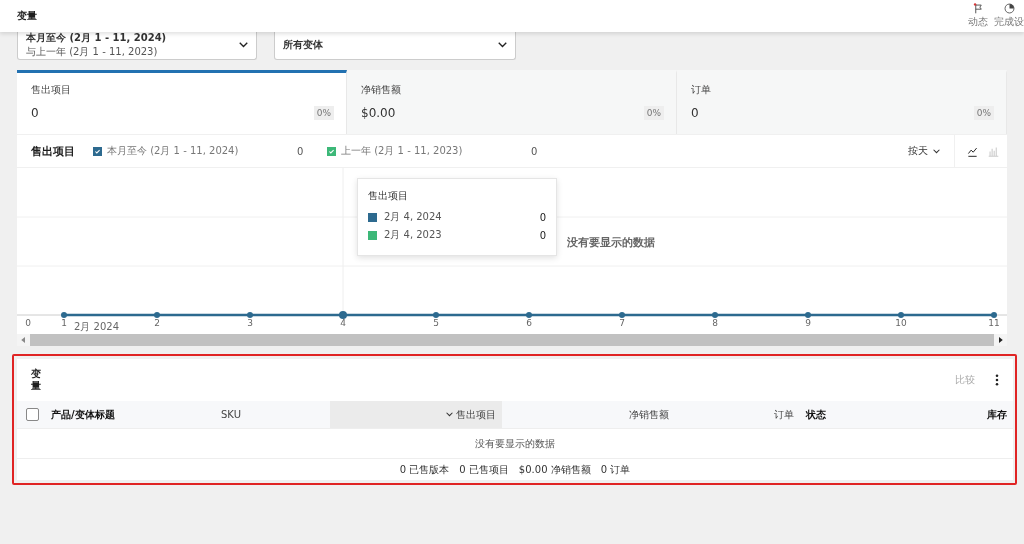 The height and width of the screenshot is (544, 1024). What do you see at coordinates (157, 323) in the screenshot?
I see `axis-tick-label: 2` at bounding box center [157, 323].